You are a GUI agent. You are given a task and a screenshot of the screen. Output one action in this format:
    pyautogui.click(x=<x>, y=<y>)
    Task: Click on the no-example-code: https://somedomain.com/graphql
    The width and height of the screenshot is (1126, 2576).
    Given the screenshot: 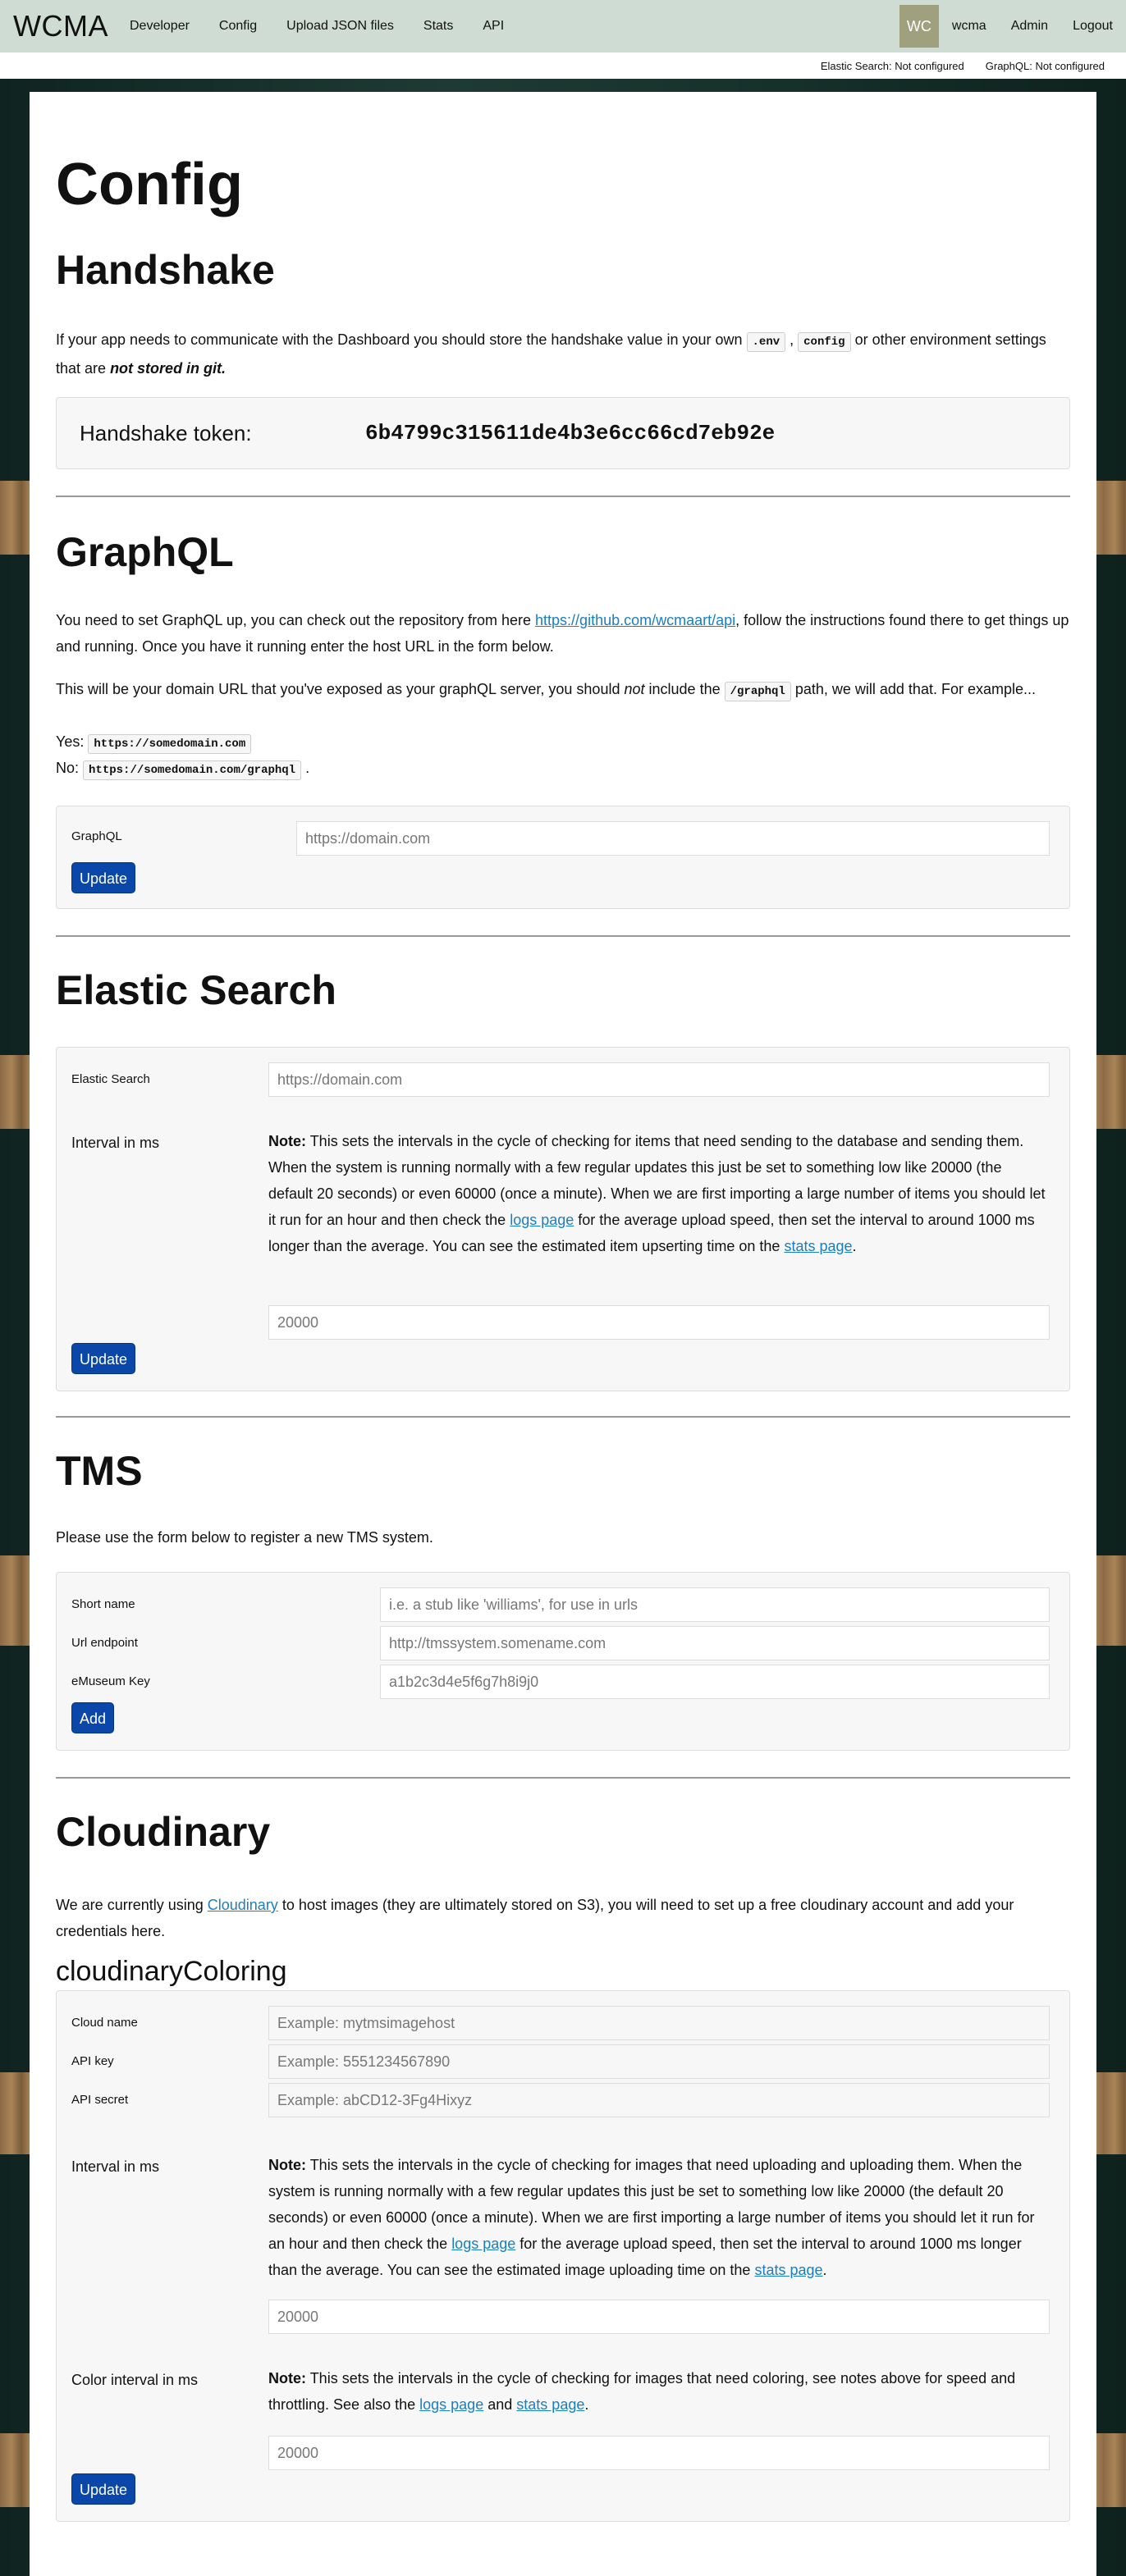 What is the action you would take?
    pyautogui.click(x=193, y=770)
    